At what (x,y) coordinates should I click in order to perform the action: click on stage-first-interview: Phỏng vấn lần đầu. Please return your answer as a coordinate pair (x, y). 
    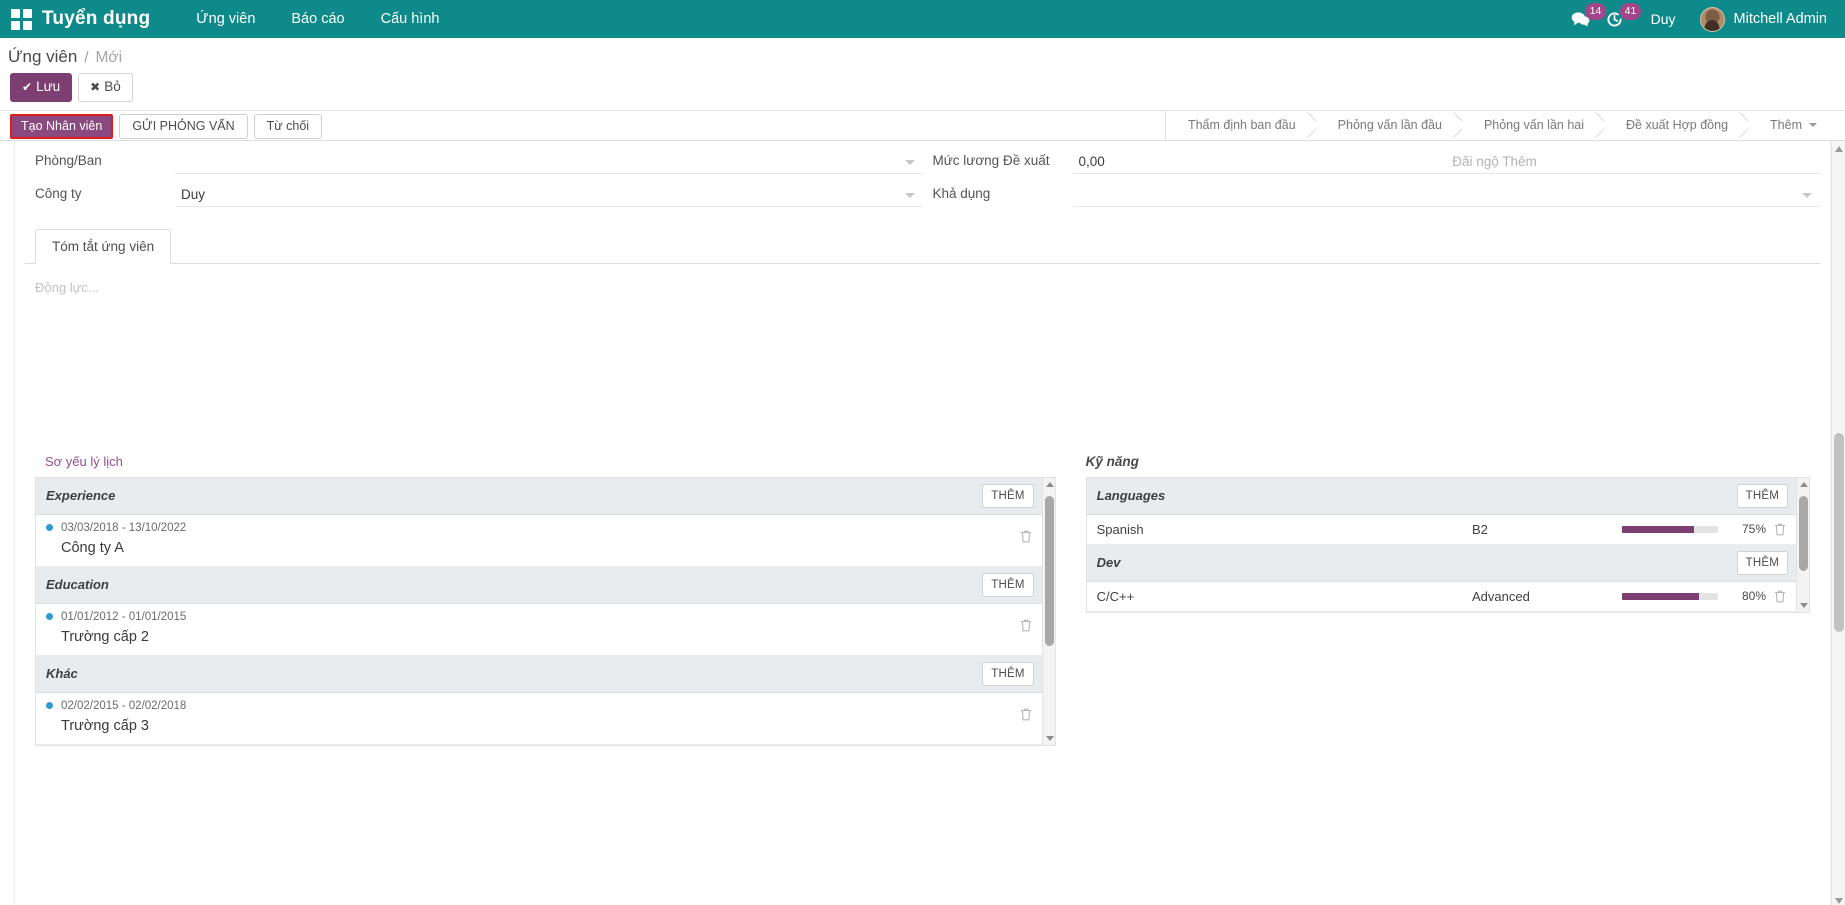
    Looking at the image, I should click on (1388, 125).